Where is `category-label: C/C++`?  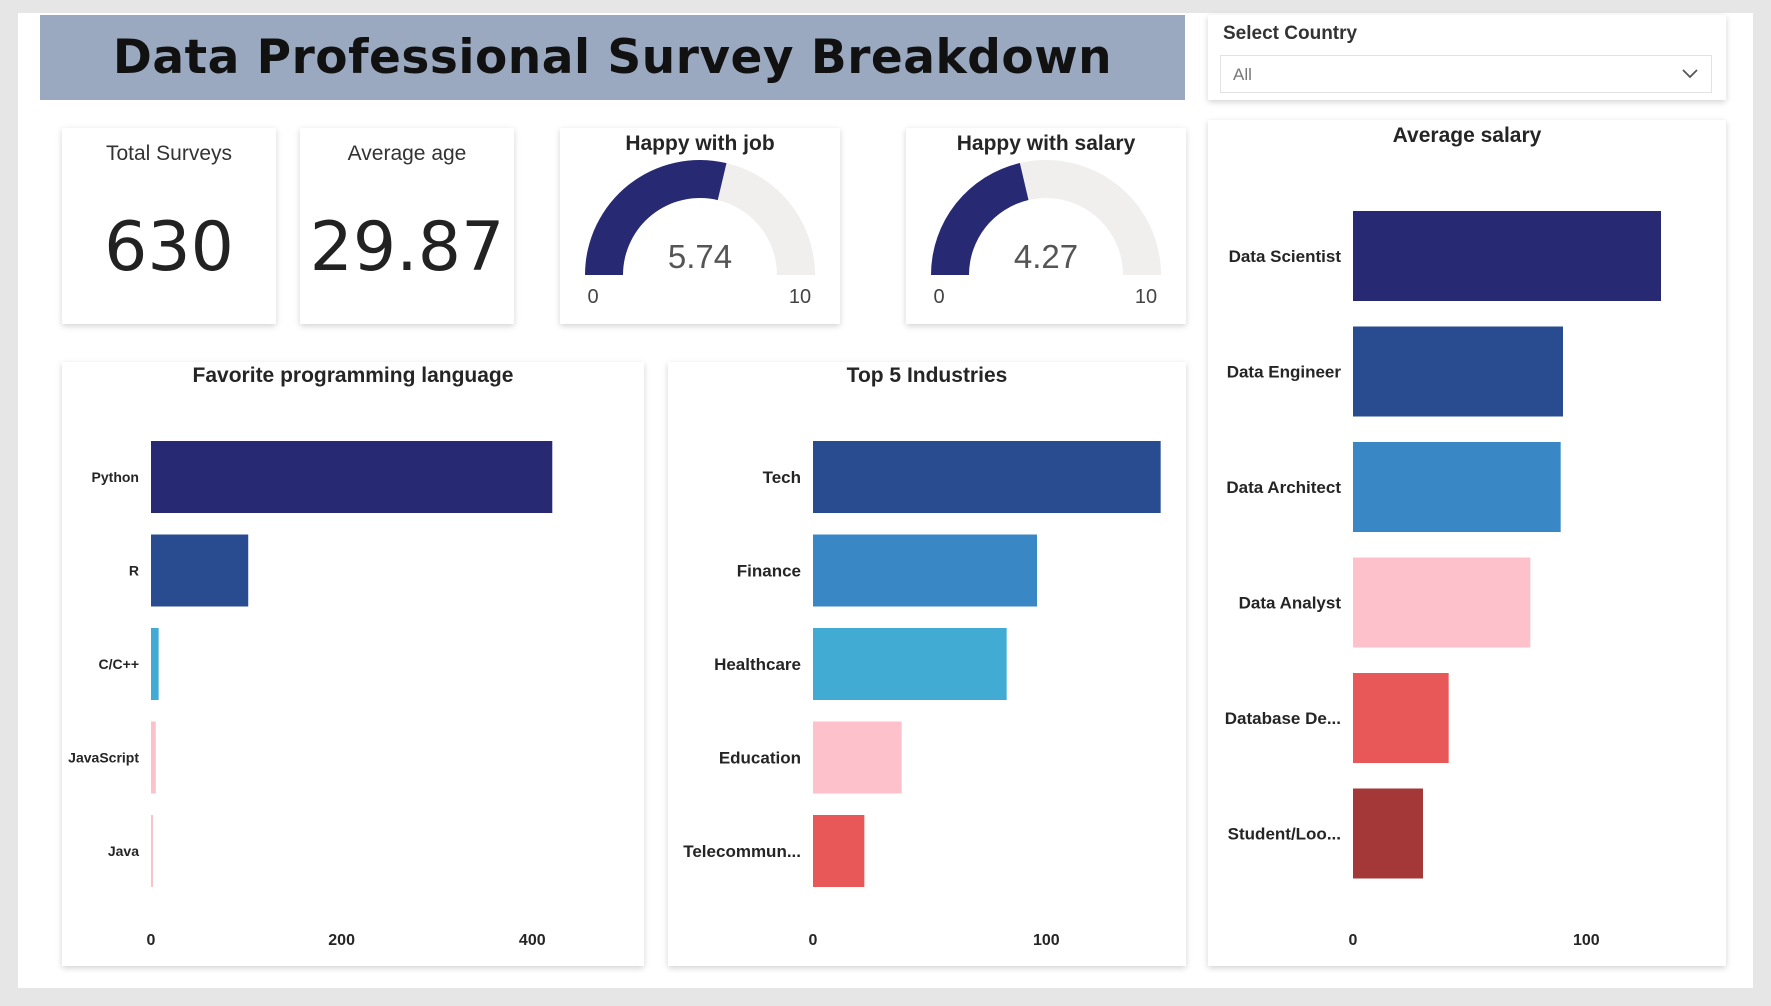
category-label: C/C++ is located at coordinates (119, 664).